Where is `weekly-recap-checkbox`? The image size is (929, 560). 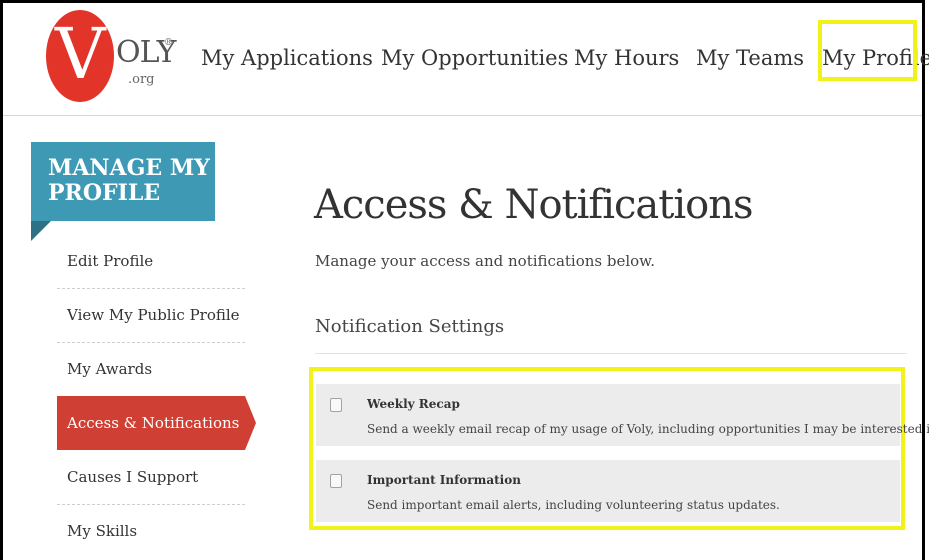
weekly-recap-checkbox is located at coordinates (336, 405).